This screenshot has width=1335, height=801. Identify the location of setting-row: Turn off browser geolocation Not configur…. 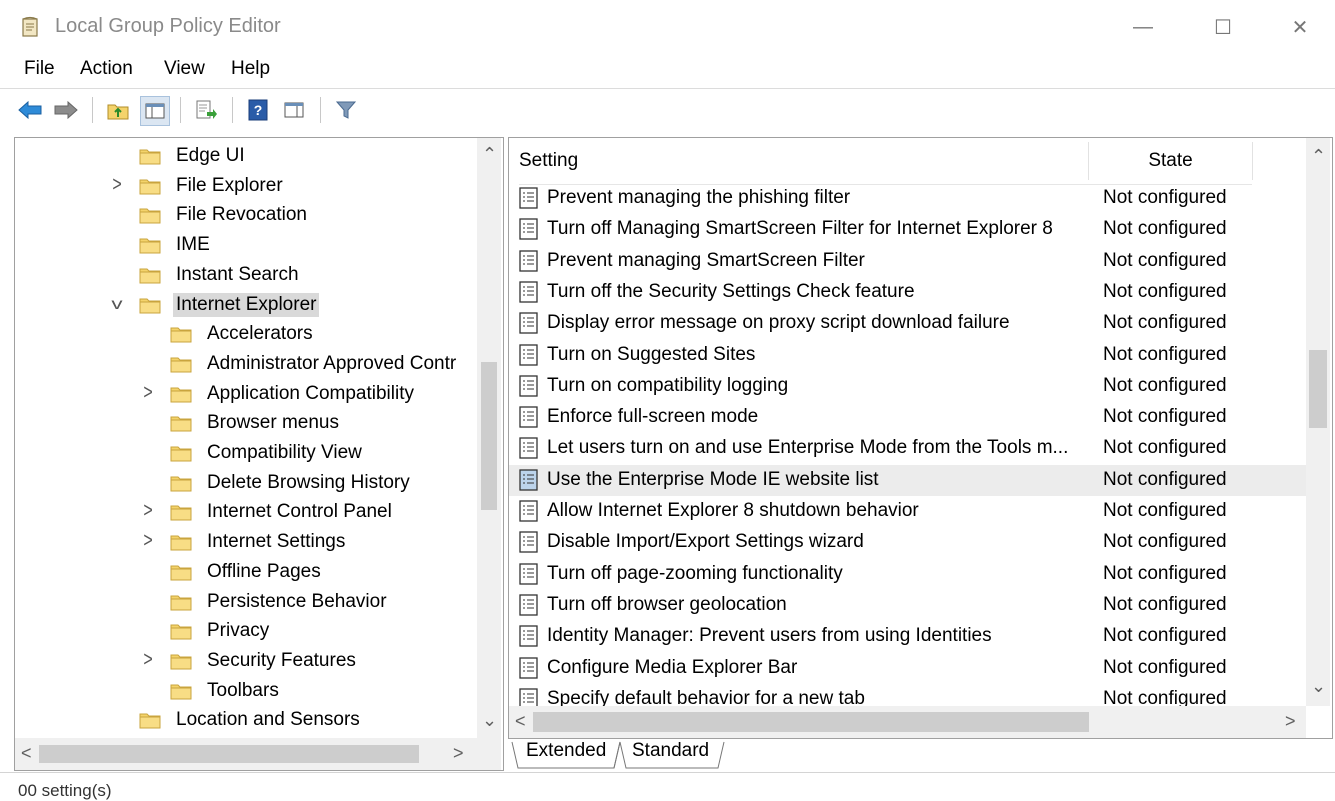
(908, 605).